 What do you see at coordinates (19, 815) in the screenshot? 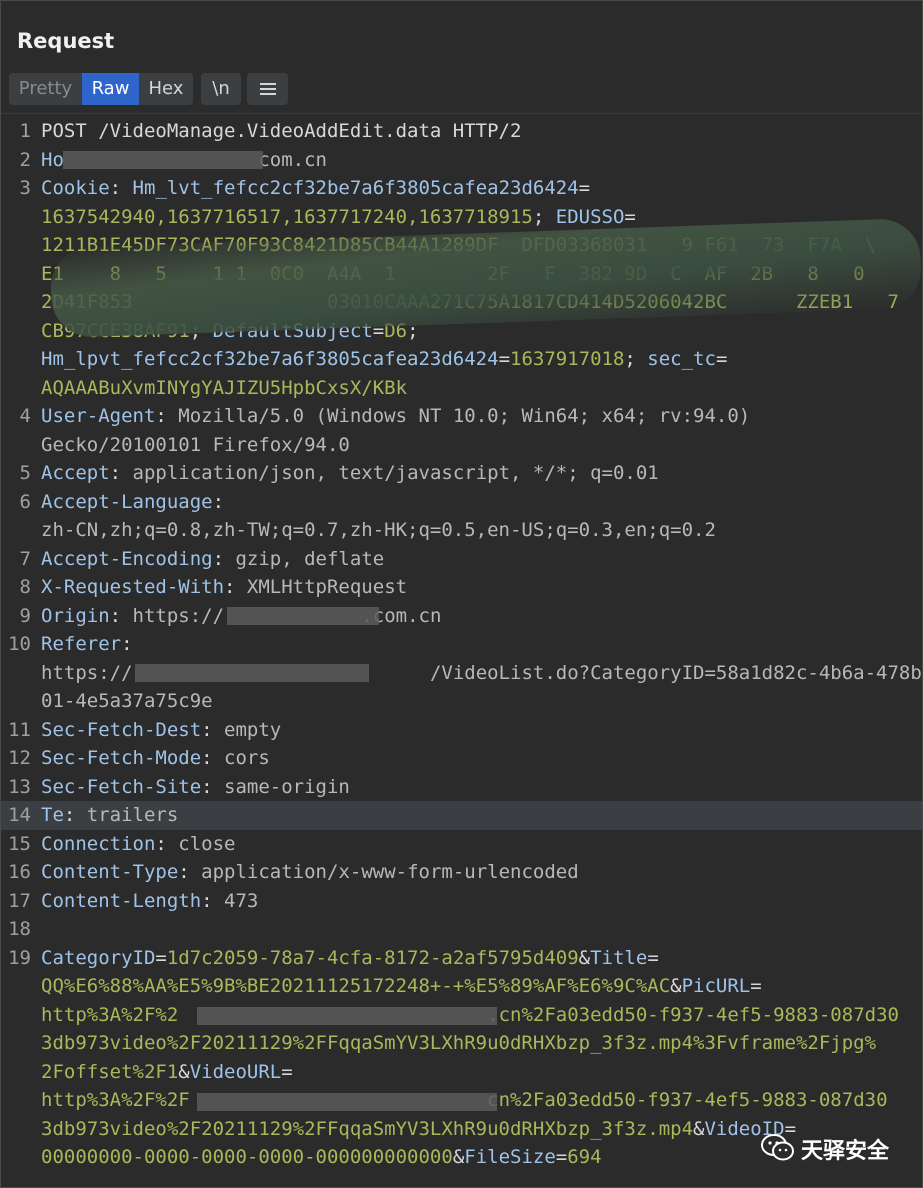
I see `line-number: 14` at bounding box center [19, 815].